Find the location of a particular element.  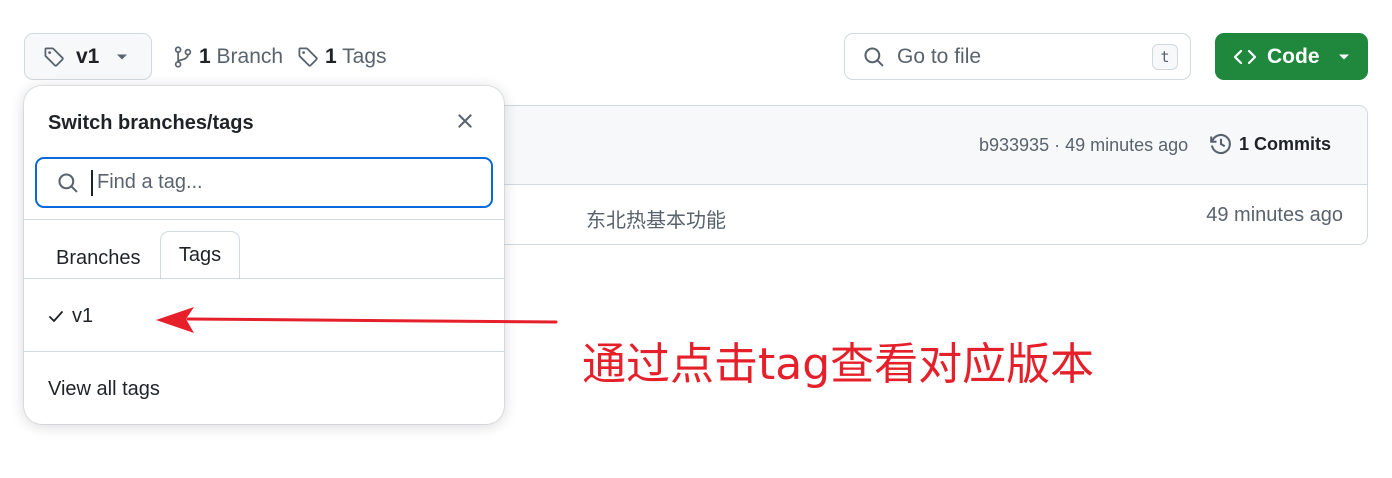

find-tag-field is located at coordinates (264, 182).